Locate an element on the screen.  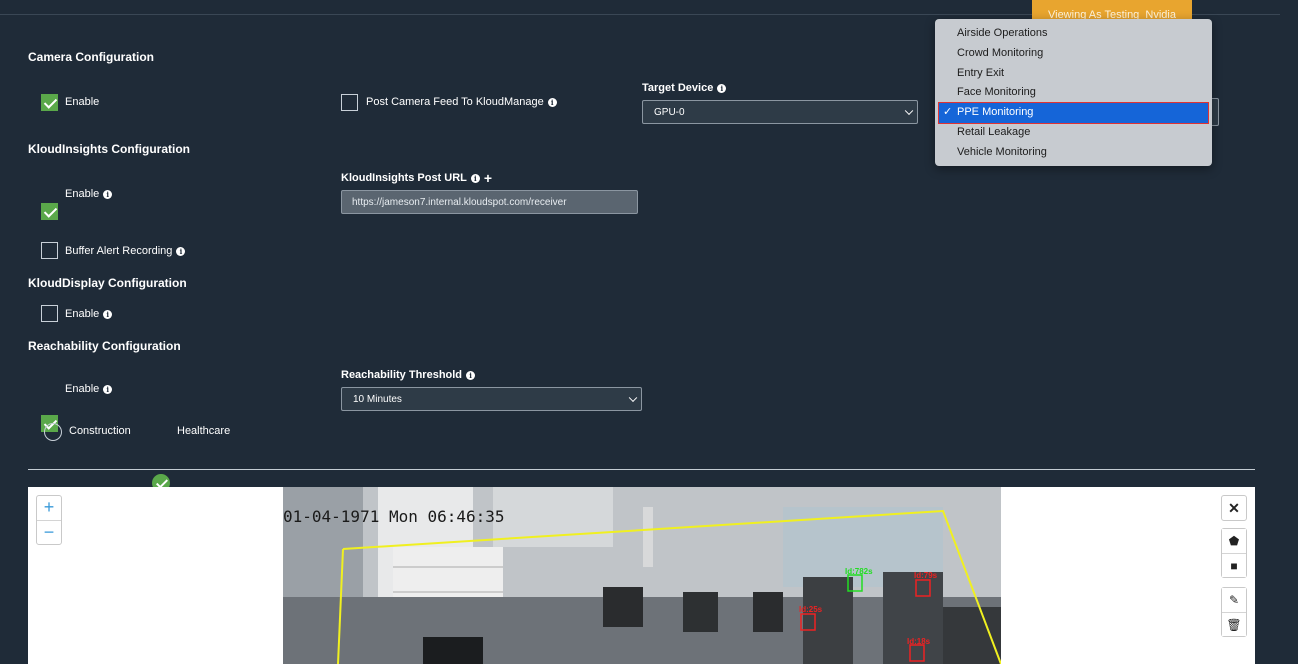
dropdown-item-vehicle-monitoring: Vehicle Monitoring is located at coordinates (1073, 153).